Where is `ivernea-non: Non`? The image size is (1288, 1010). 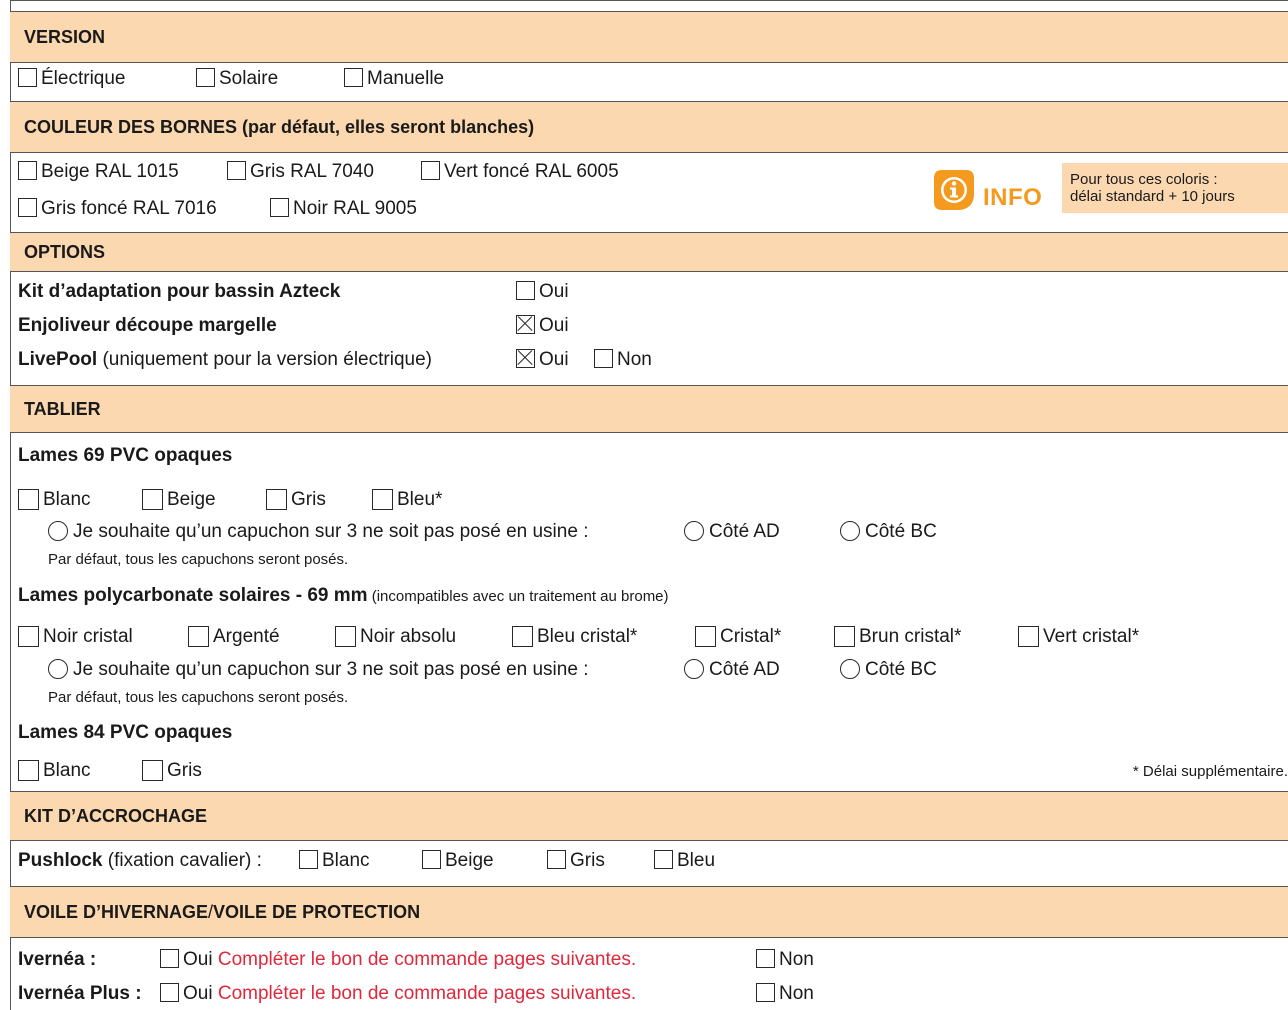
ivernea-non: Non is located at coordinates (785, 960).